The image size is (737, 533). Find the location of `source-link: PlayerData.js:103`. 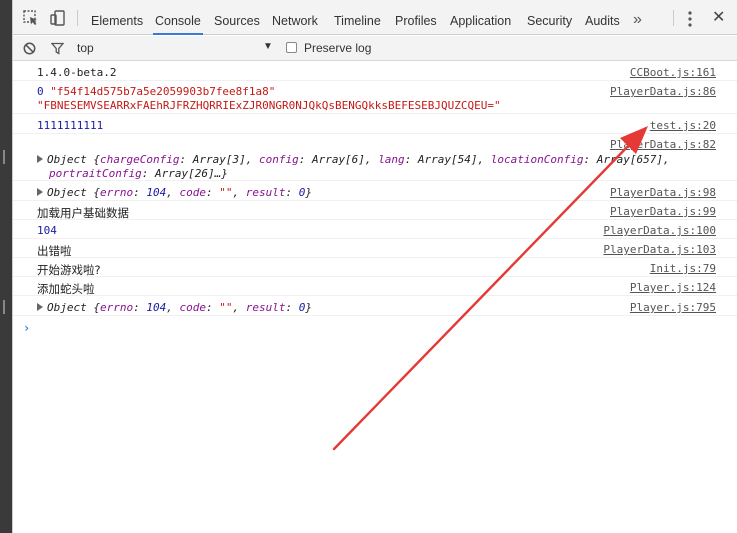

source-link: PlayerData.js:103 is located at coordinates (659, 249).